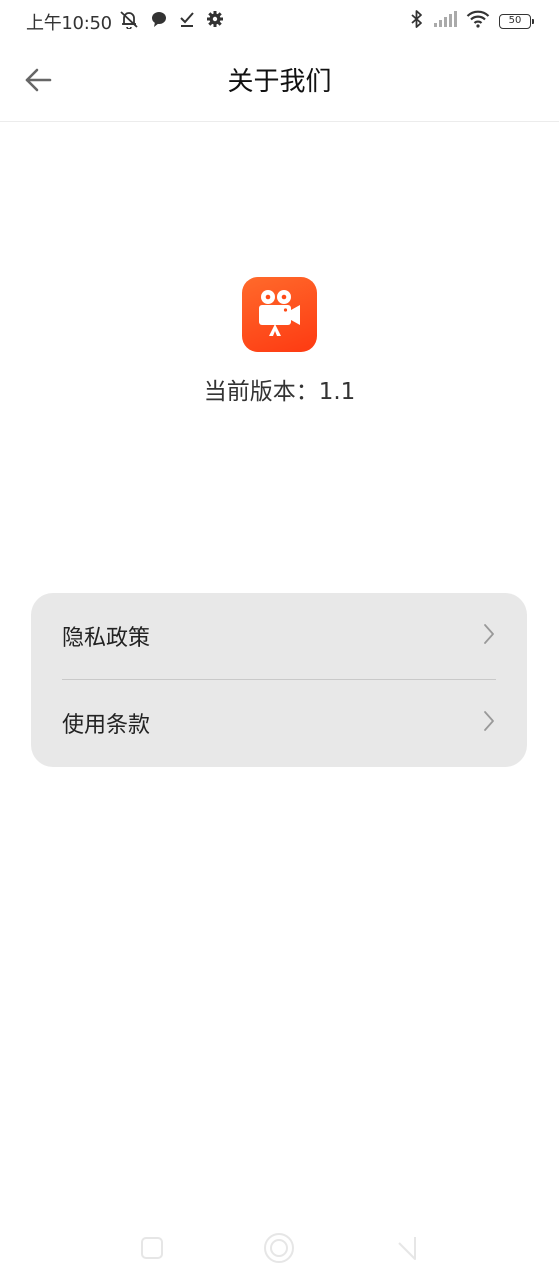 This screenshot has height=1280, width=559. I want to click on notifications-muted-icon, so click(129, 21).